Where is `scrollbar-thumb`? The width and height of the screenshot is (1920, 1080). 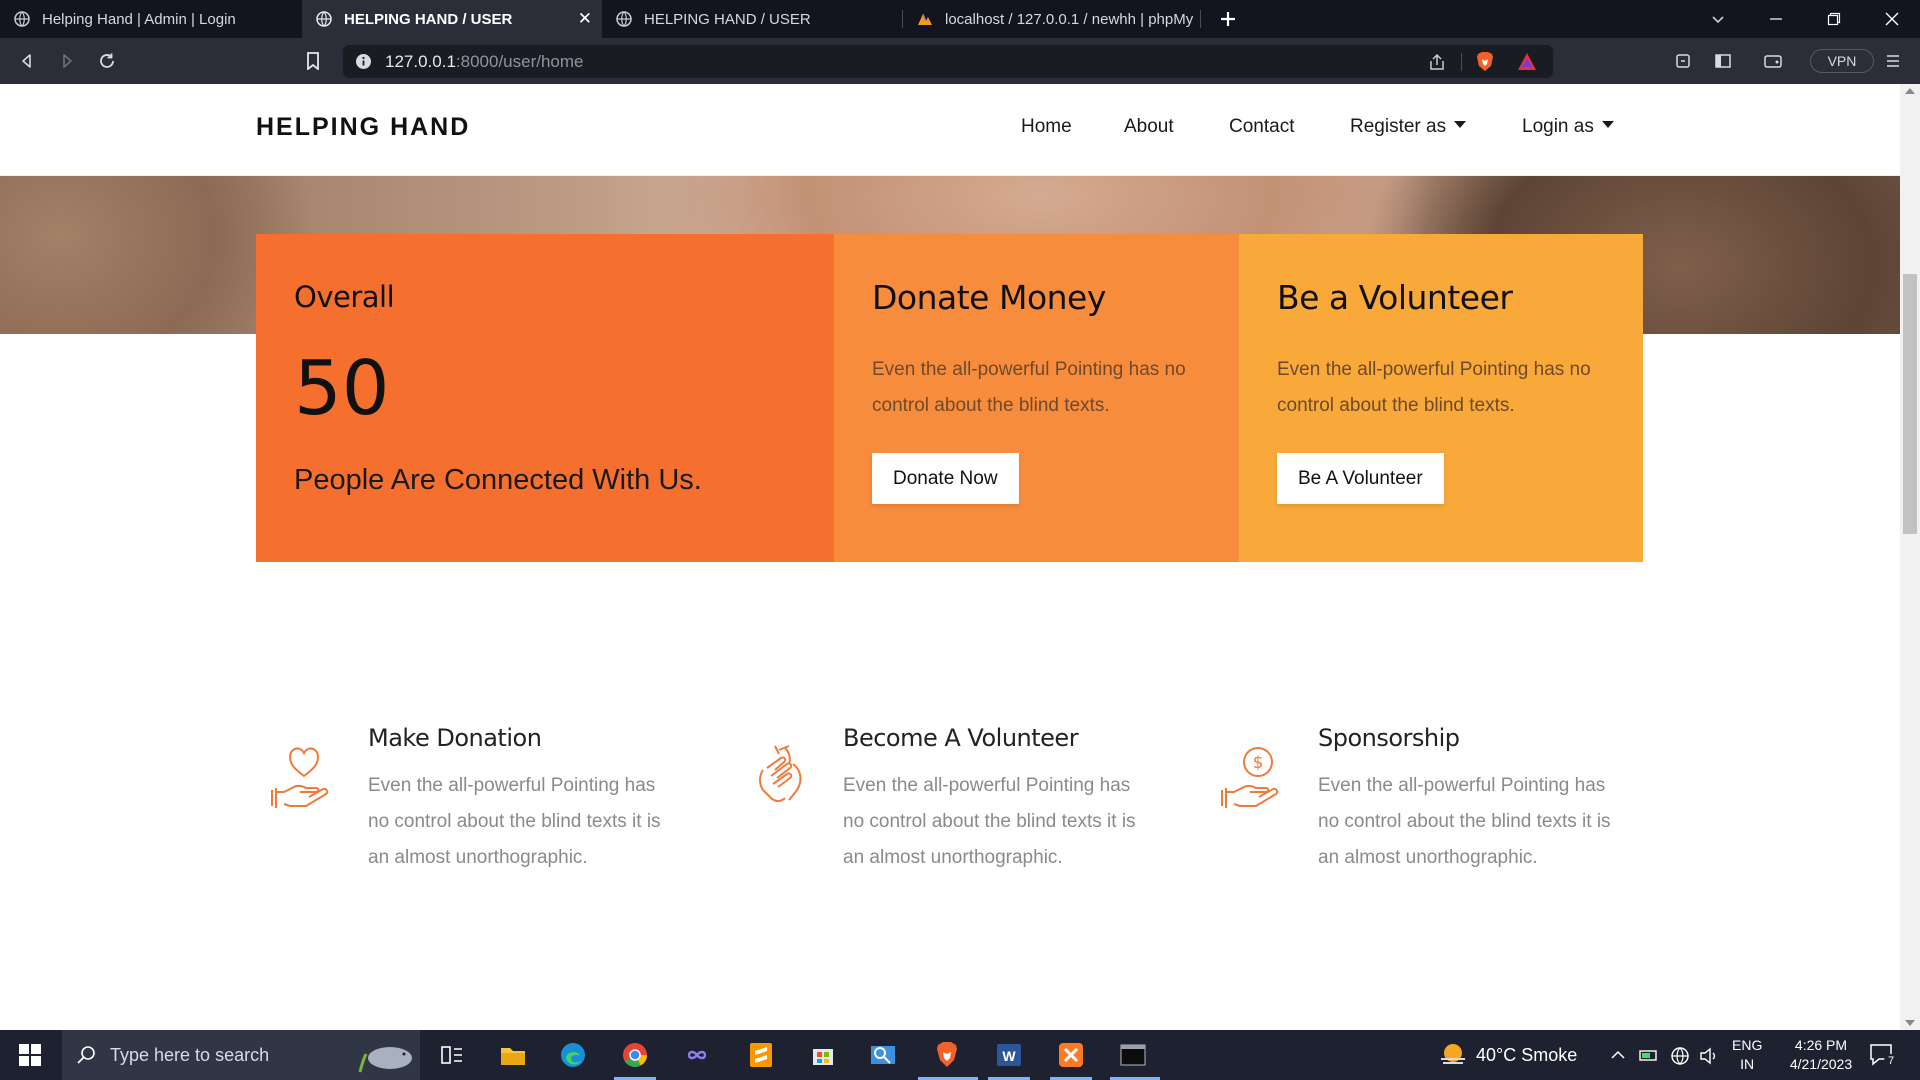
scrollbar-thumb is located at coordinates (1910, 404).